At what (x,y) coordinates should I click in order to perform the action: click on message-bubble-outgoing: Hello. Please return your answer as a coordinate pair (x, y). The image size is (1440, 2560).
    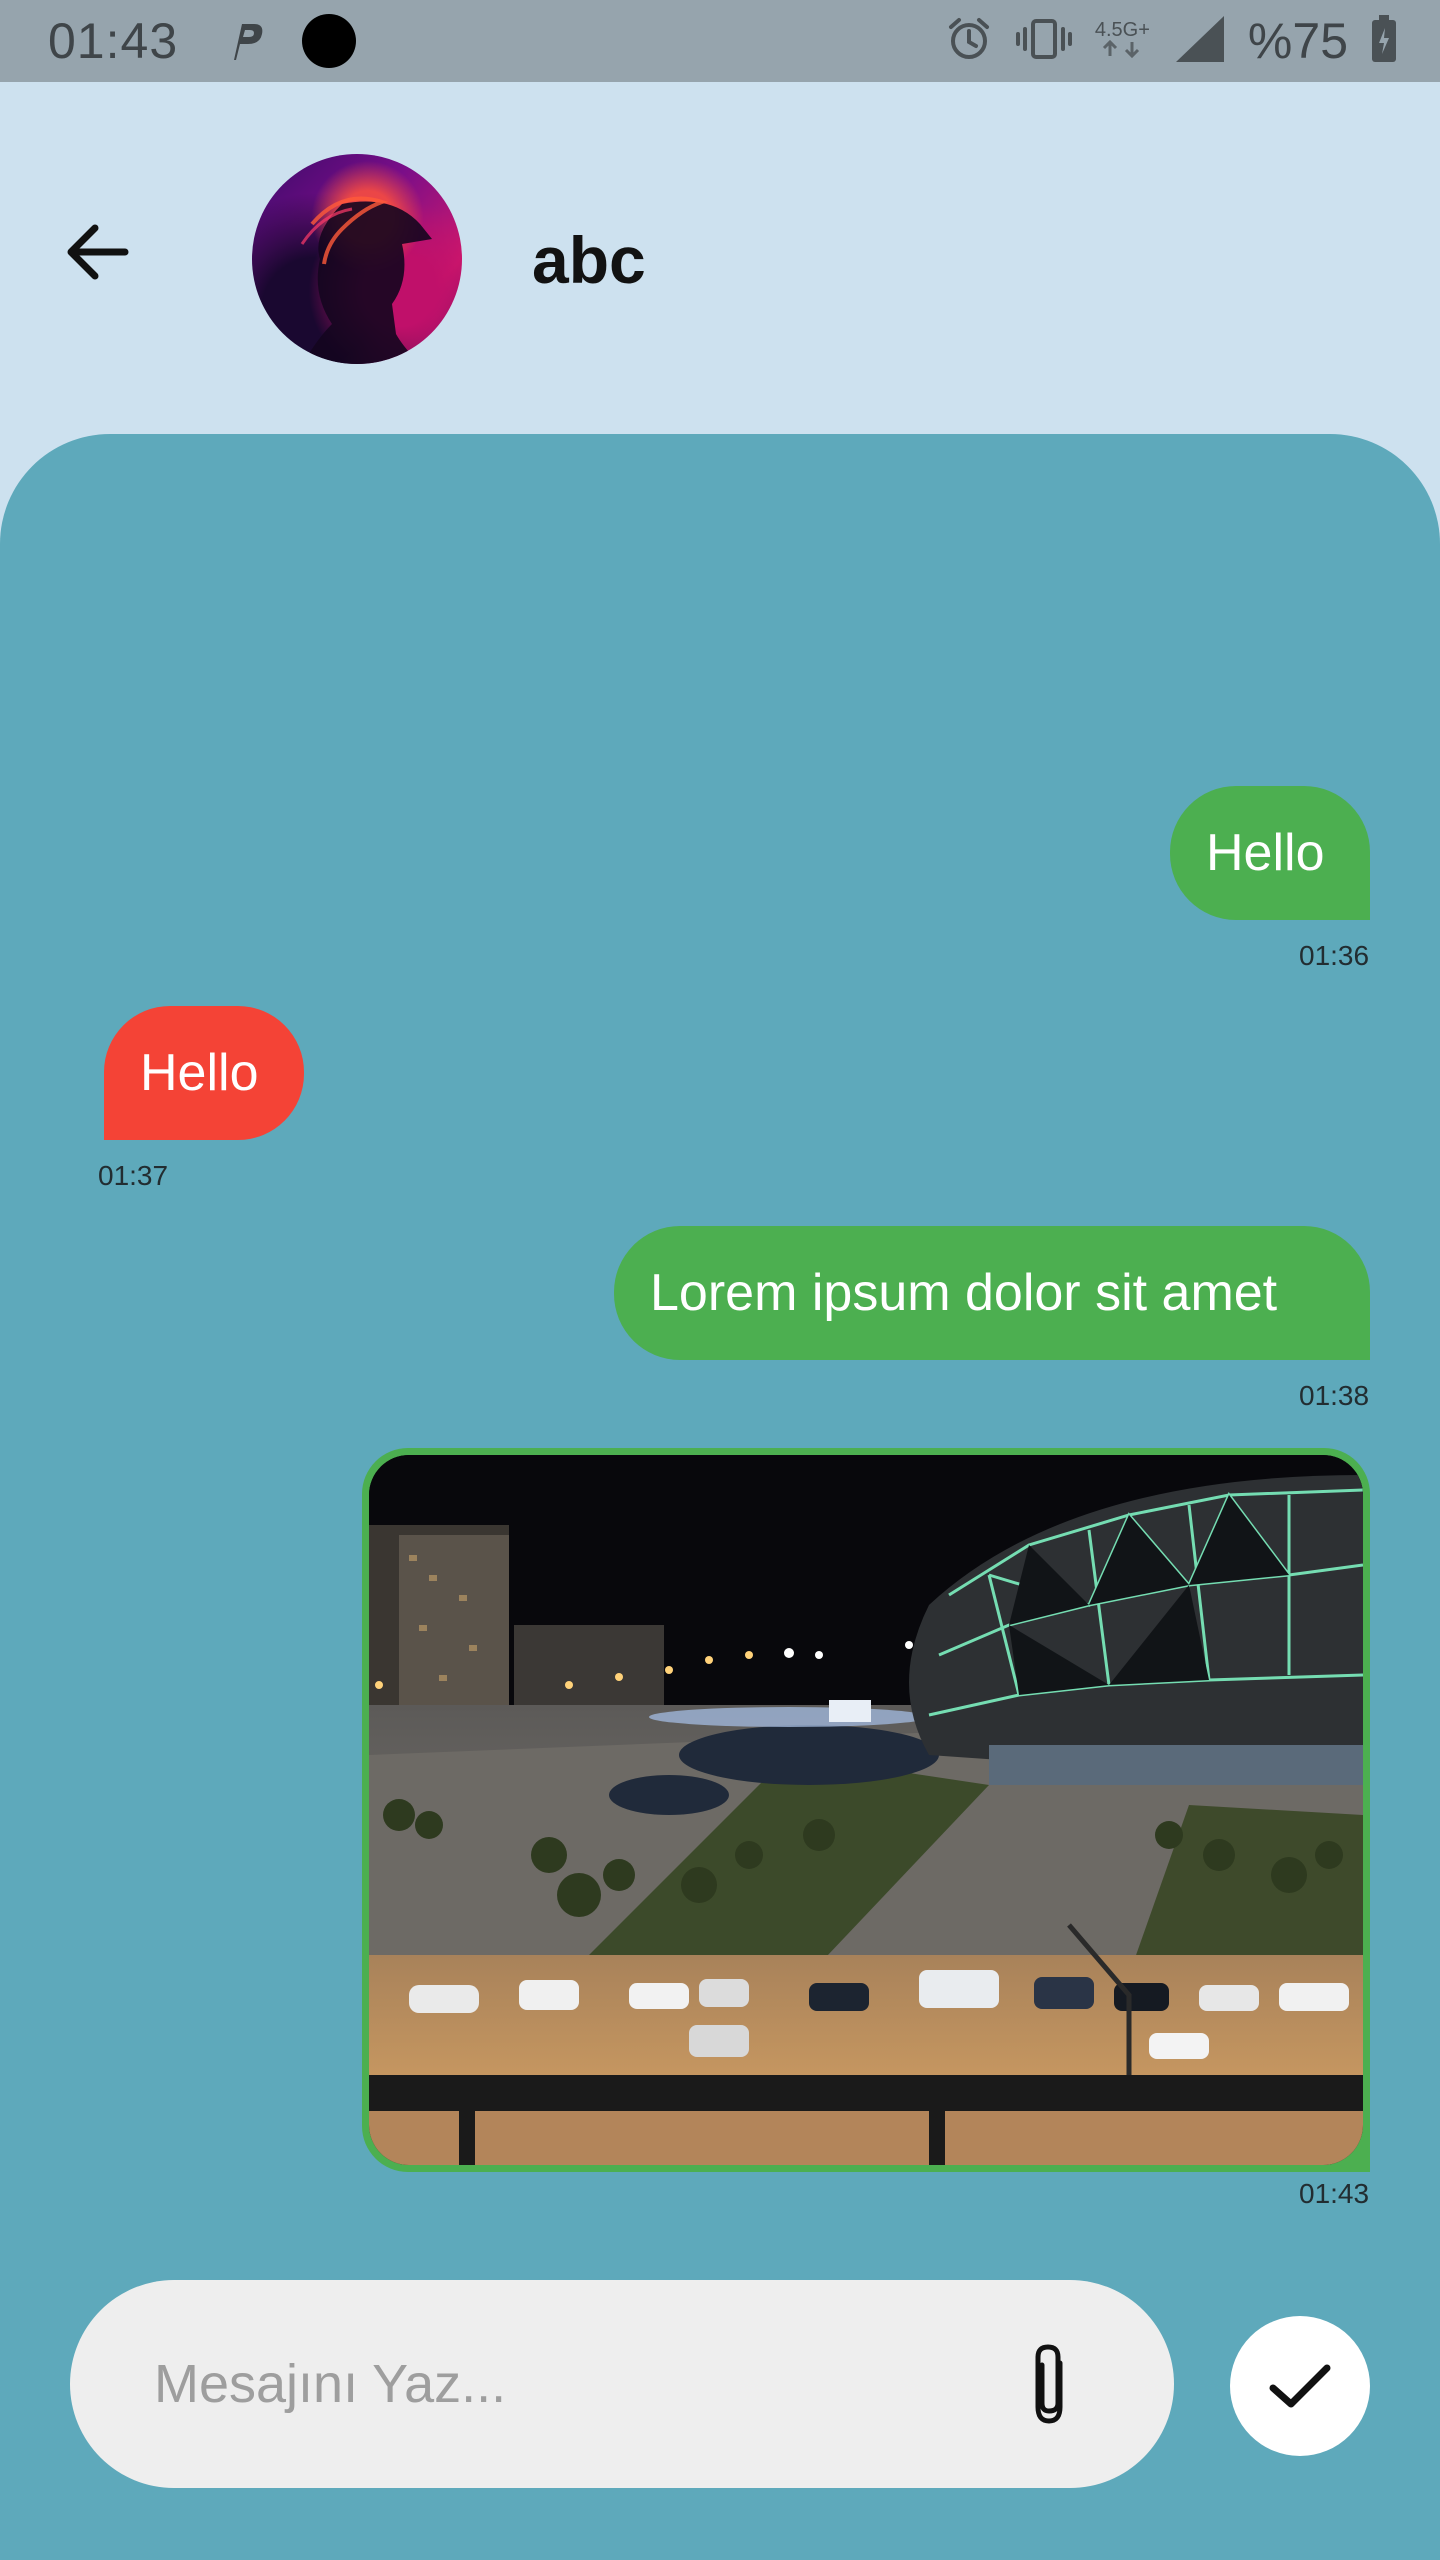
    Looking at the image, I should click on (1270, 853).